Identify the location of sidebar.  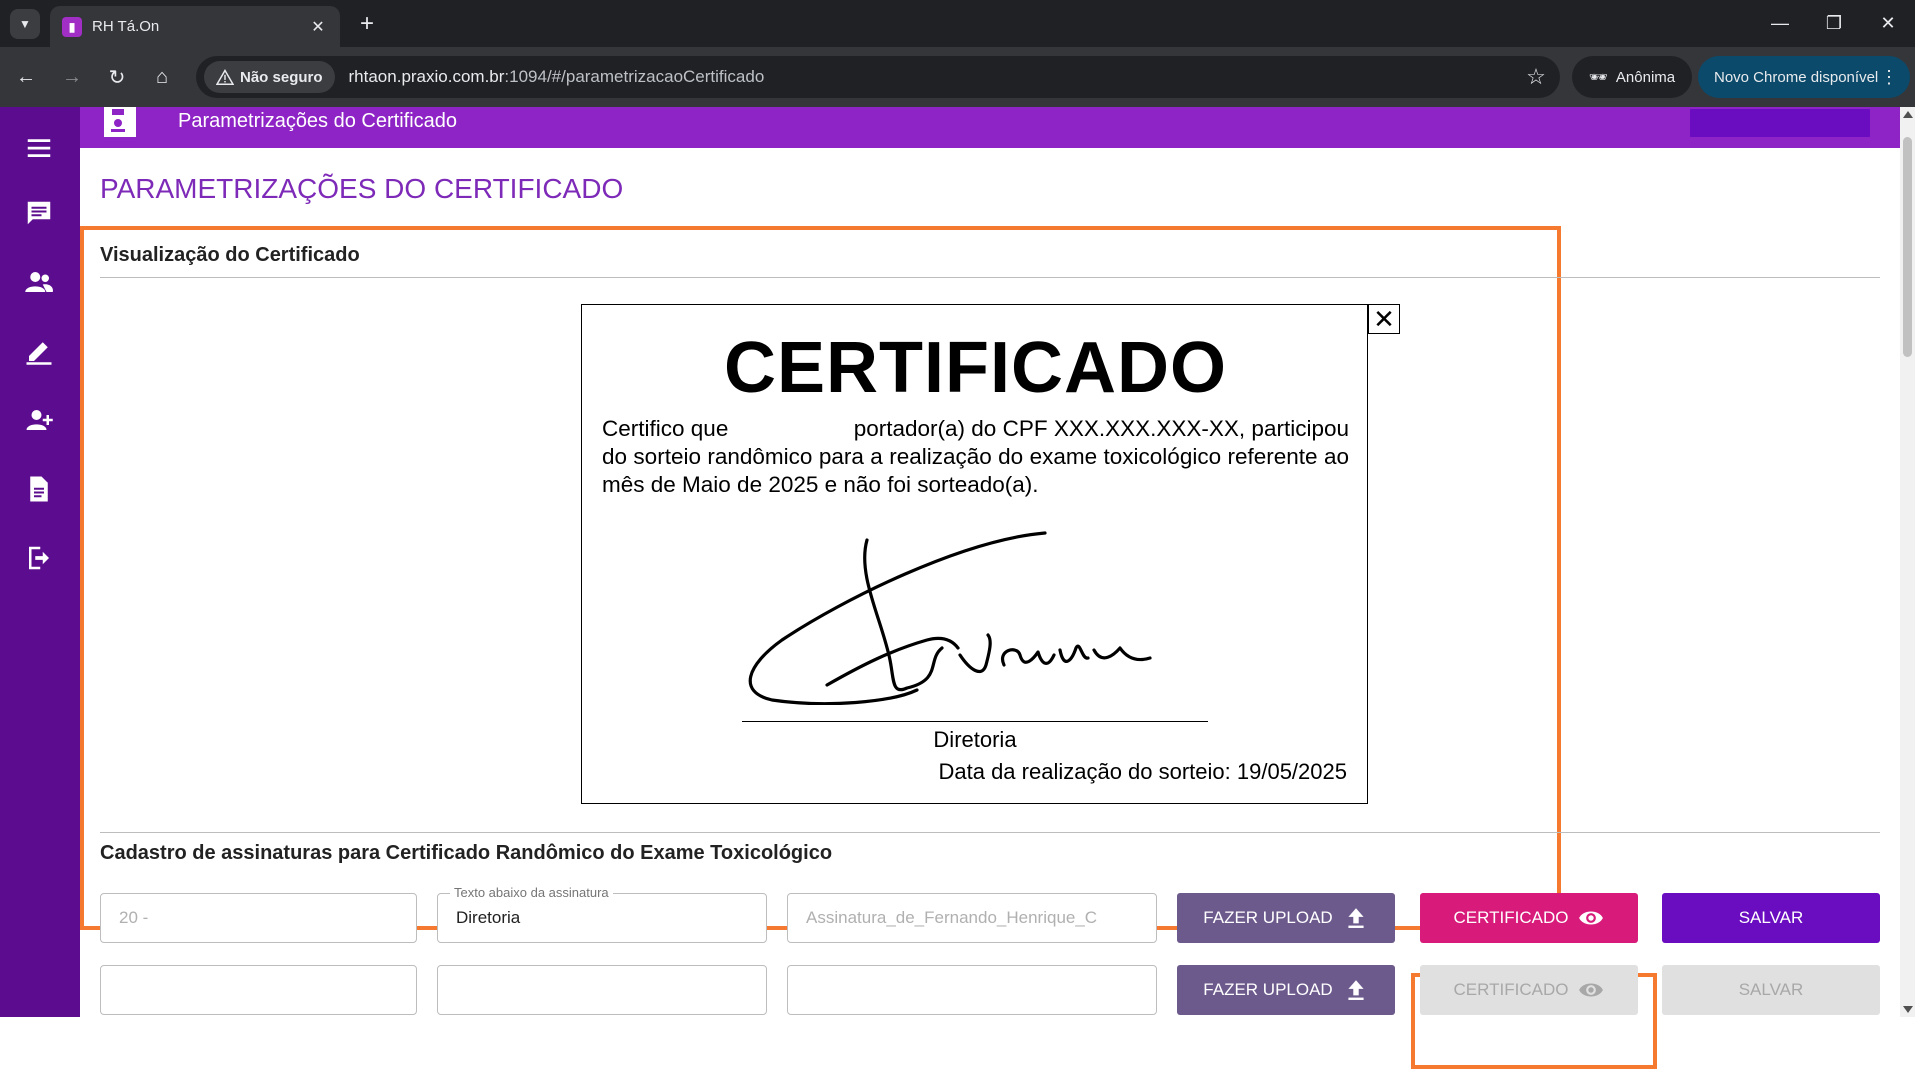
(40, 562).